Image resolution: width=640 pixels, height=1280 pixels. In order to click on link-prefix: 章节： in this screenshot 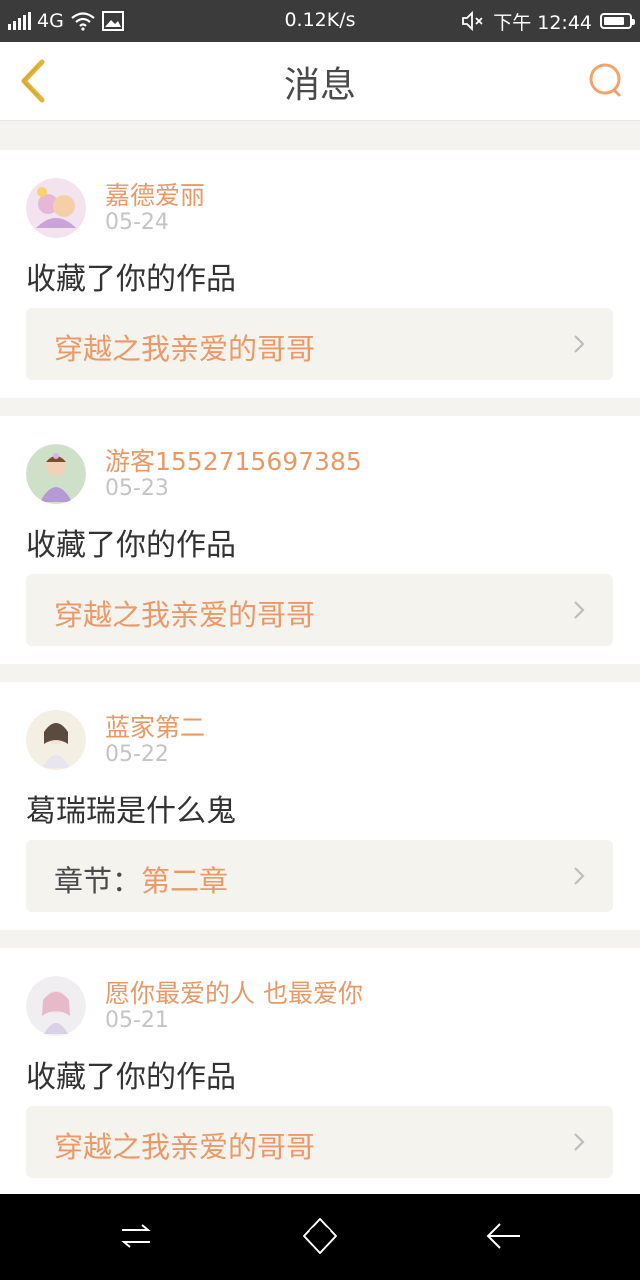, I will do `click(98, 881)`.